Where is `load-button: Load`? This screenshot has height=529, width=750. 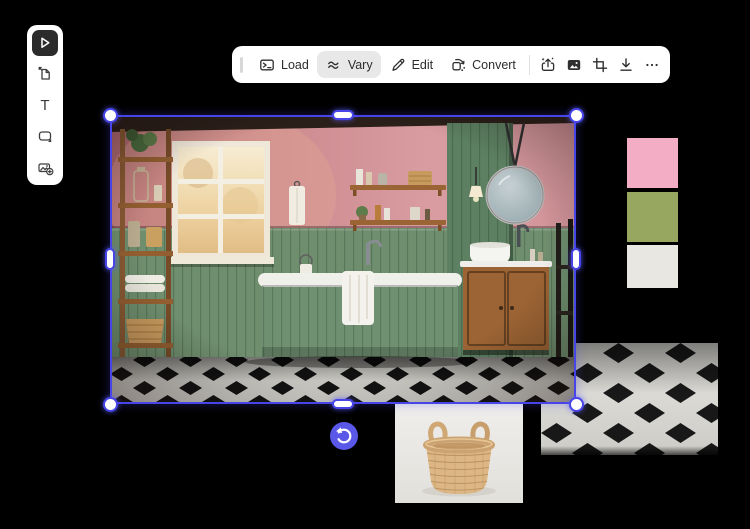 load-button: Load is located at coordinates (283, 64).